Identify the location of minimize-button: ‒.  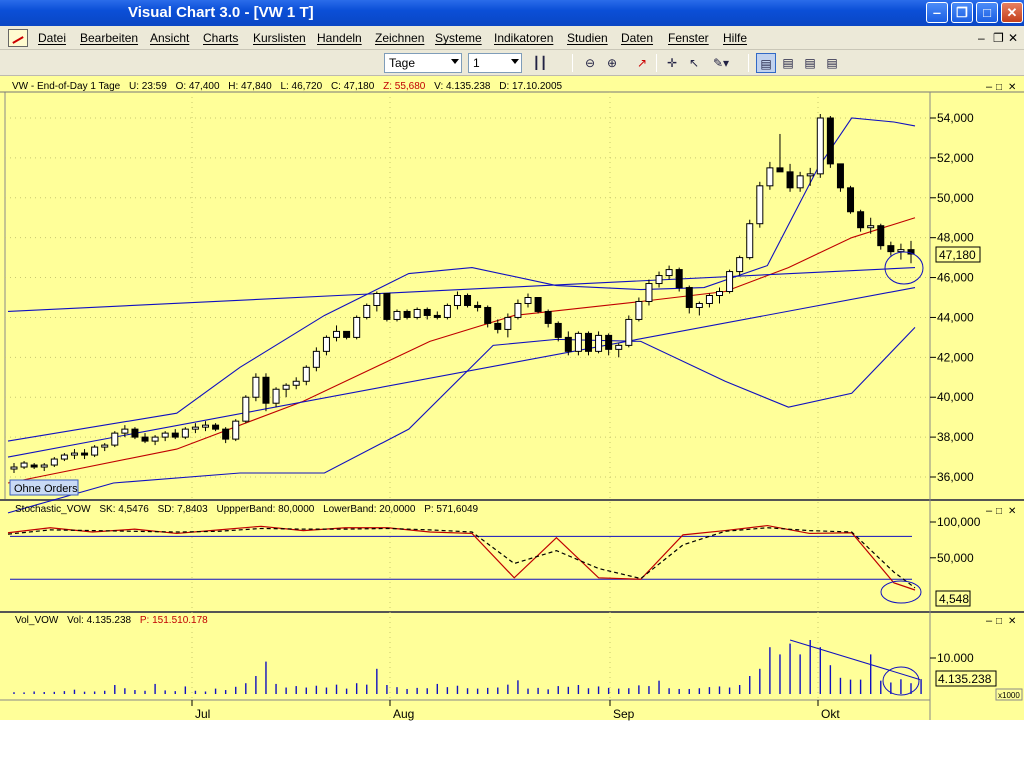
(937, 12).